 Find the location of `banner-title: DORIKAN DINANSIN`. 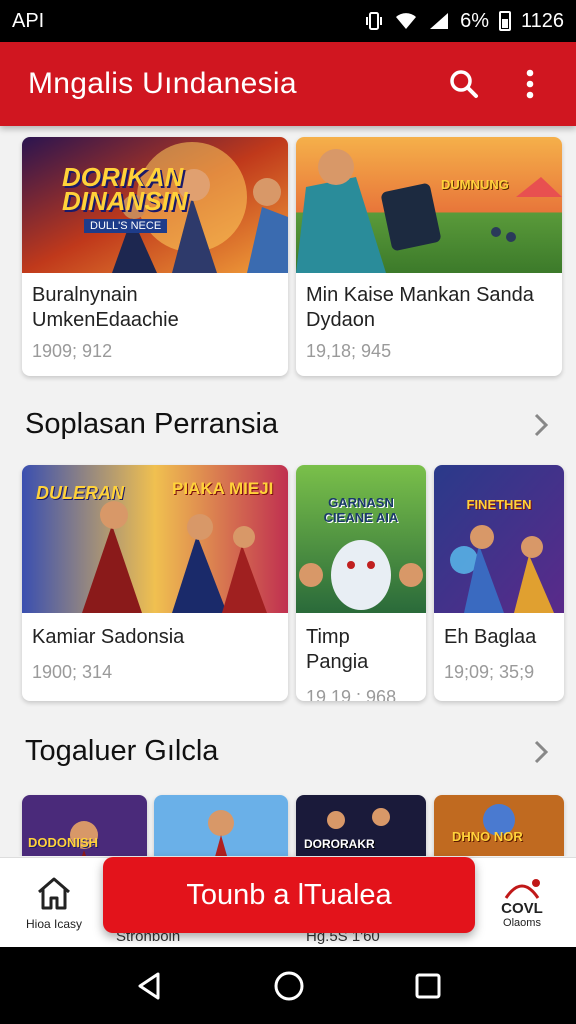

banner-title: DORIKAN DINANSIN is located at coordinates (125, 189).